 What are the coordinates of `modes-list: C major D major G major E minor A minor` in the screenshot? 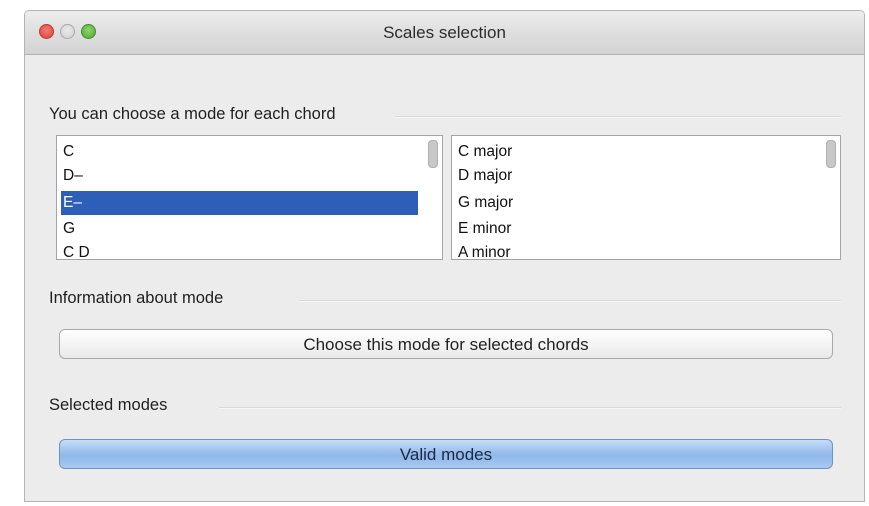 It's located at (646, 197).